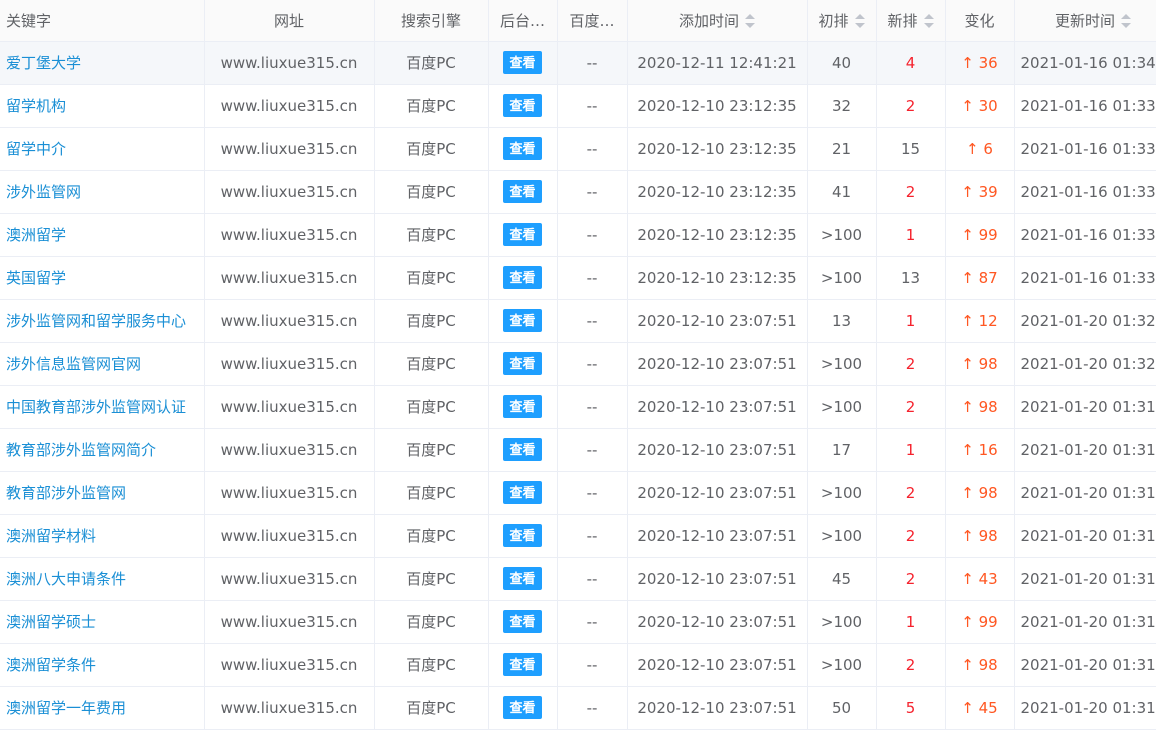 Image resolution: width=1156 pixels, height=730 pixels. What do you see at coordinates (43, 192) in the screenshot?
I see `keyword-link: 涉外监管网` at bounding box center [43, 192].